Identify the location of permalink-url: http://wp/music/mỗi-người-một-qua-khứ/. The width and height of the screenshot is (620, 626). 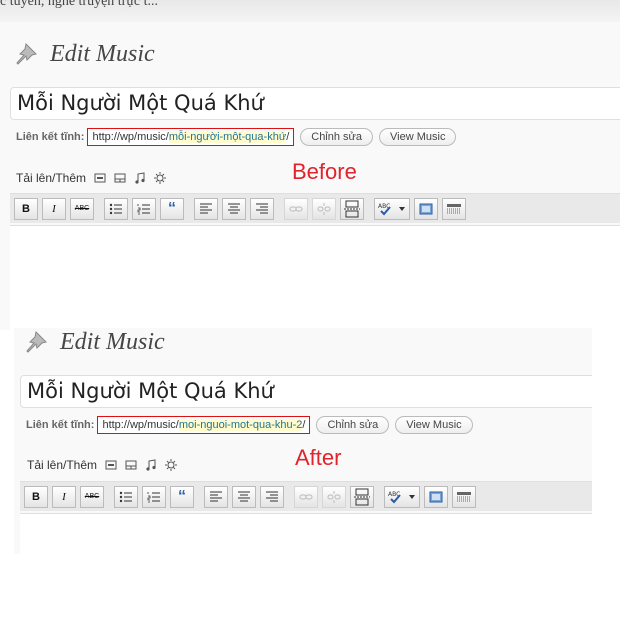
(191, 137).